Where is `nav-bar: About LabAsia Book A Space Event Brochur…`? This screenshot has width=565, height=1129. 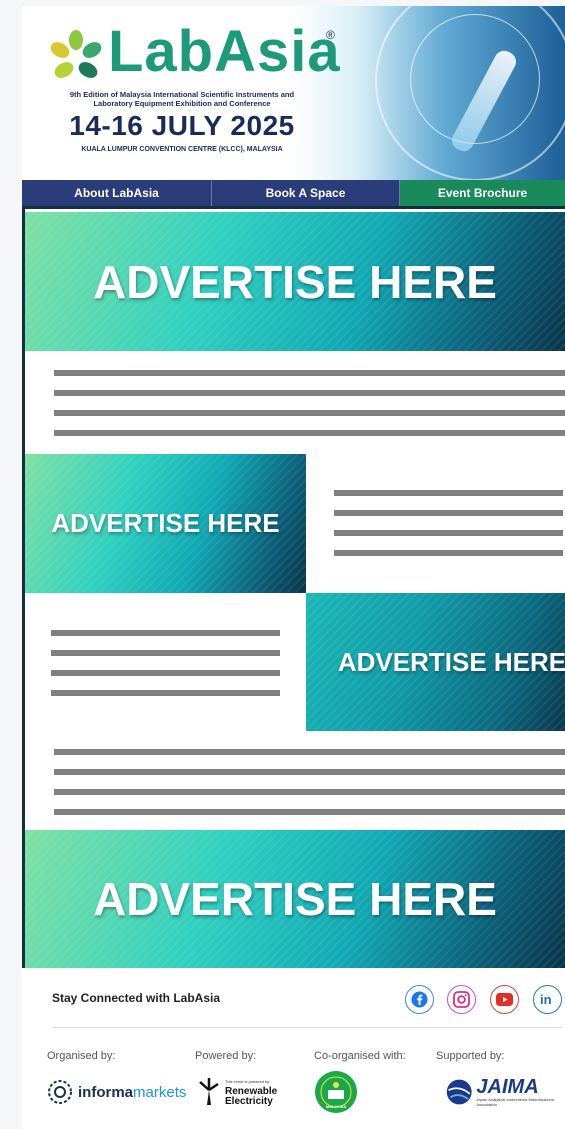 nav-bar: About LabAsia Book A Space Event Brochur… is located at coordinates (293, 193).